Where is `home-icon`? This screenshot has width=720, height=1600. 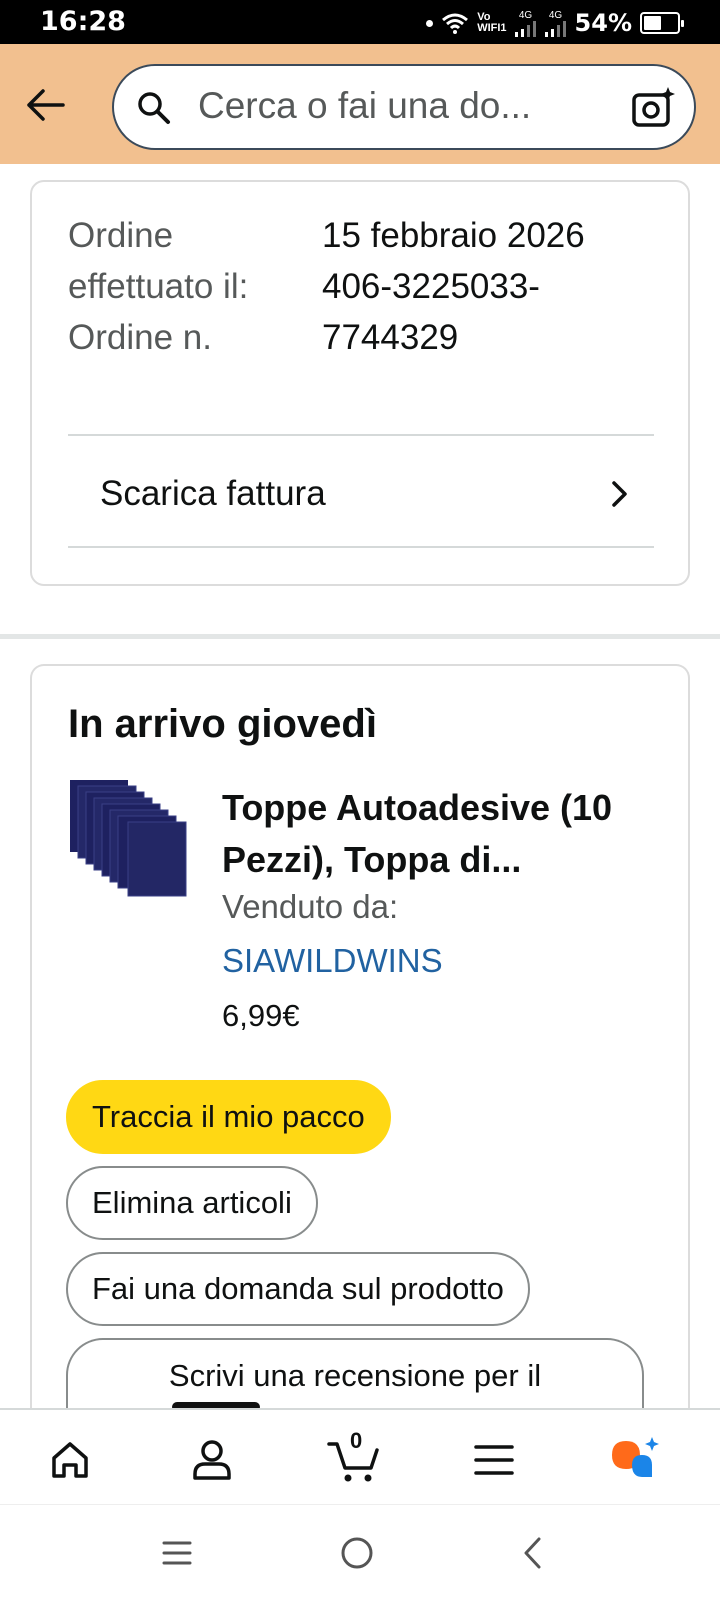
home-icon is located at coordinates (70, 1460).